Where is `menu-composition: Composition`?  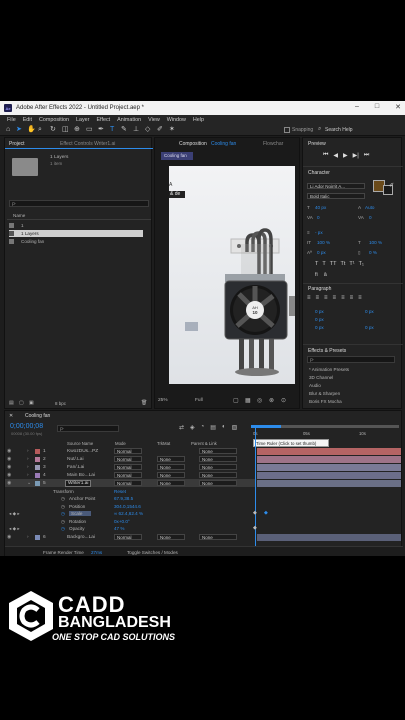
menu-composition: Composition is located at coordinates (54, 120).